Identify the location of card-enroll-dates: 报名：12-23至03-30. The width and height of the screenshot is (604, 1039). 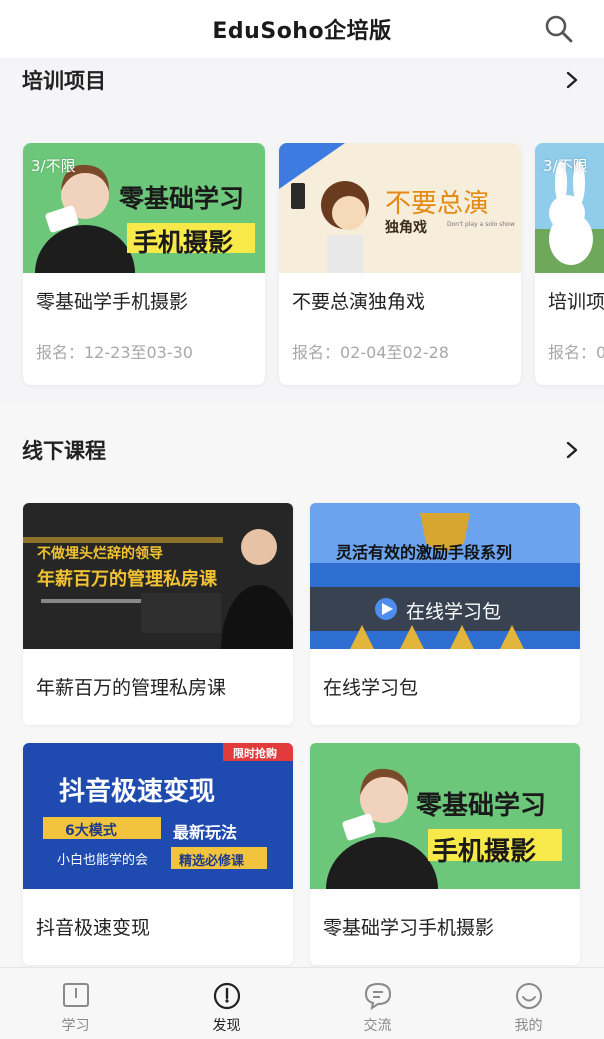
(114, 352).